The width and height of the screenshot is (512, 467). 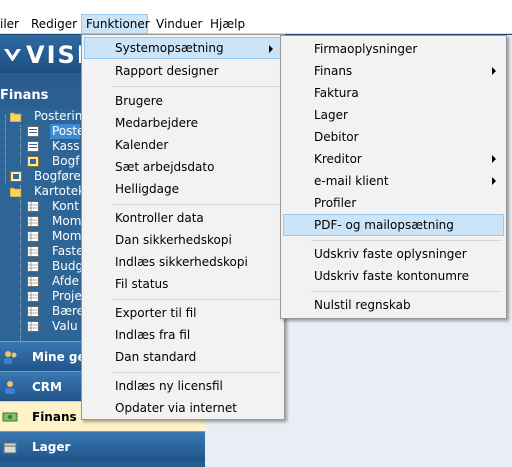 What do you see at coordinates (183, 313) in the screenshot?
I see `menu-item-exporter-til-fil: Exporter til fil` at bounding box center [183, 313].